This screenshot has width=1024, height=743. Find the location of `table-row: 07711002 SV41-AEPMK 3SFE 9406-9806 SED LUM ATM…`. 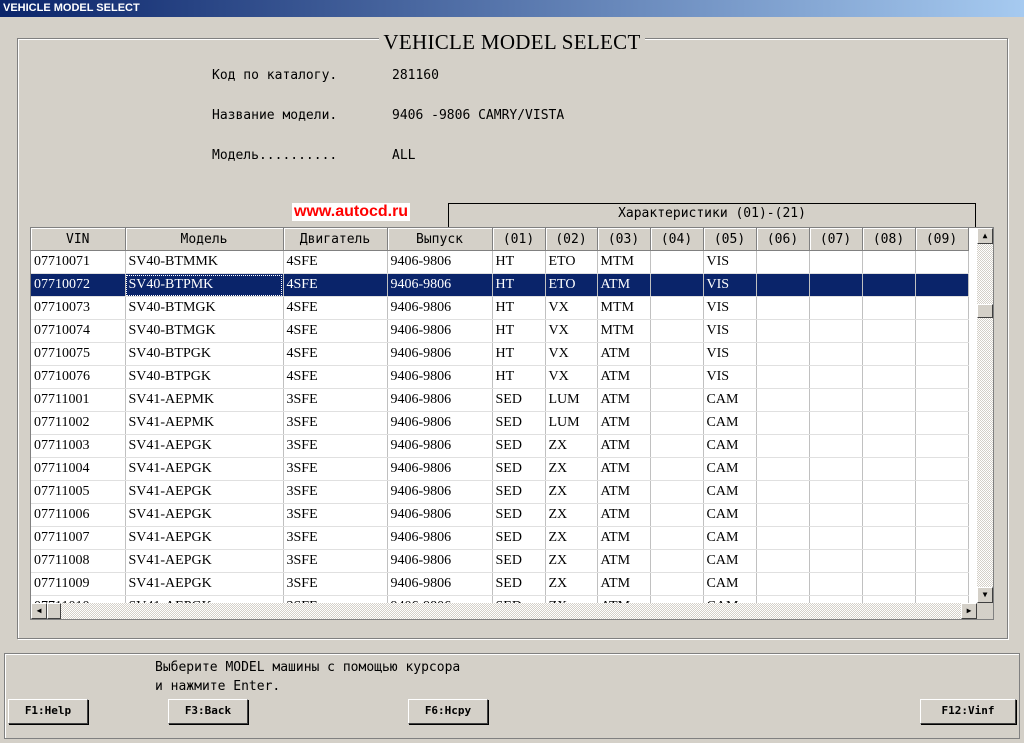

table-row: 07711002 SV41-AEPMK 3SFE 9406-9806 SED LUM ATM… is located at coordinates (500, 423).